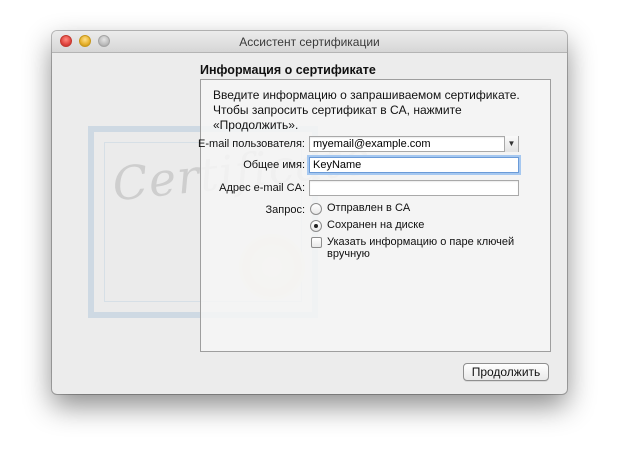 This screenshot has height=458, width=620. Describe the element at coordinates (274, 165) in the screenshot. I see `common-name-label: Общее имя:` at that location.